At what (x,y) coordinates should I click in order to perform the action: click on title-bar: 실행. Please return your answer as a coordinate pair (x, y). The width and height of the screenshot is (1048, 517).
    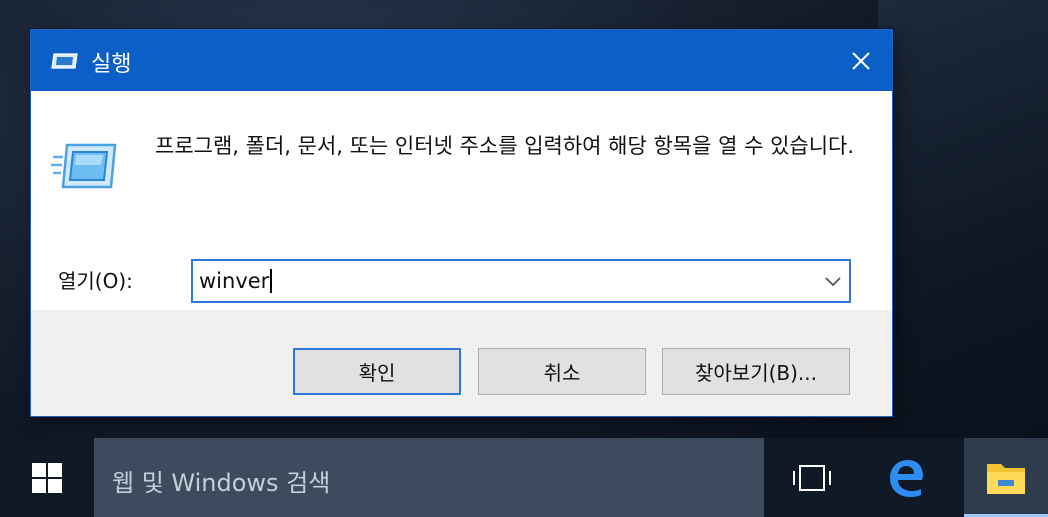
    Looking at the image, I should click on (461, 60).